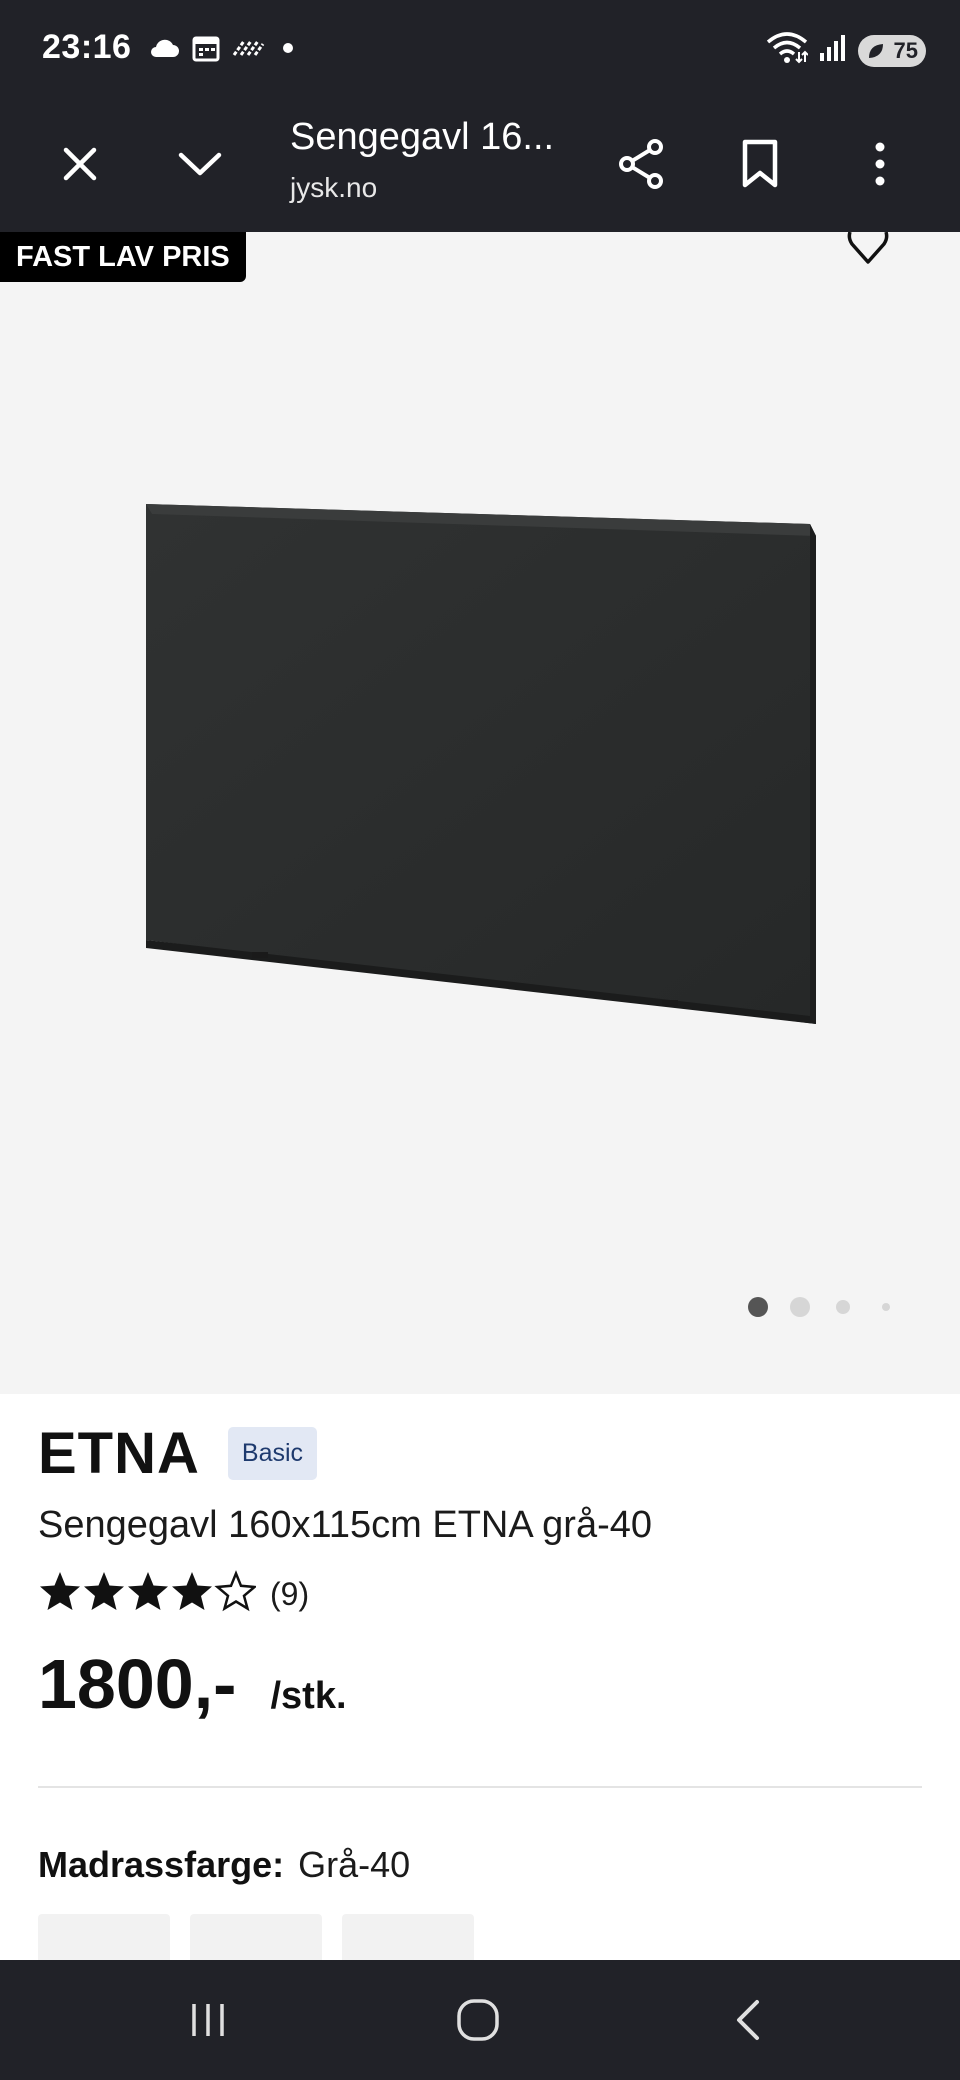 The image size is (960, 2080). I want to click on back-icon, so click(748, 2020).